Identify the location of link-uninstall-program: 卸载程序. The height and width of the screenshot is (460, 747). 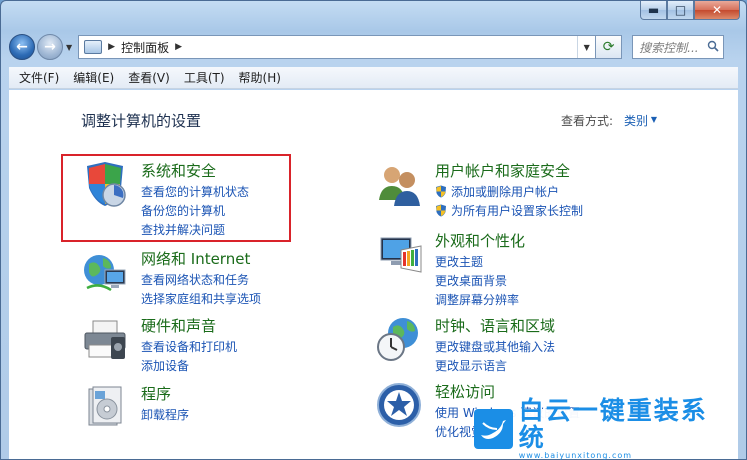
(165, 414).